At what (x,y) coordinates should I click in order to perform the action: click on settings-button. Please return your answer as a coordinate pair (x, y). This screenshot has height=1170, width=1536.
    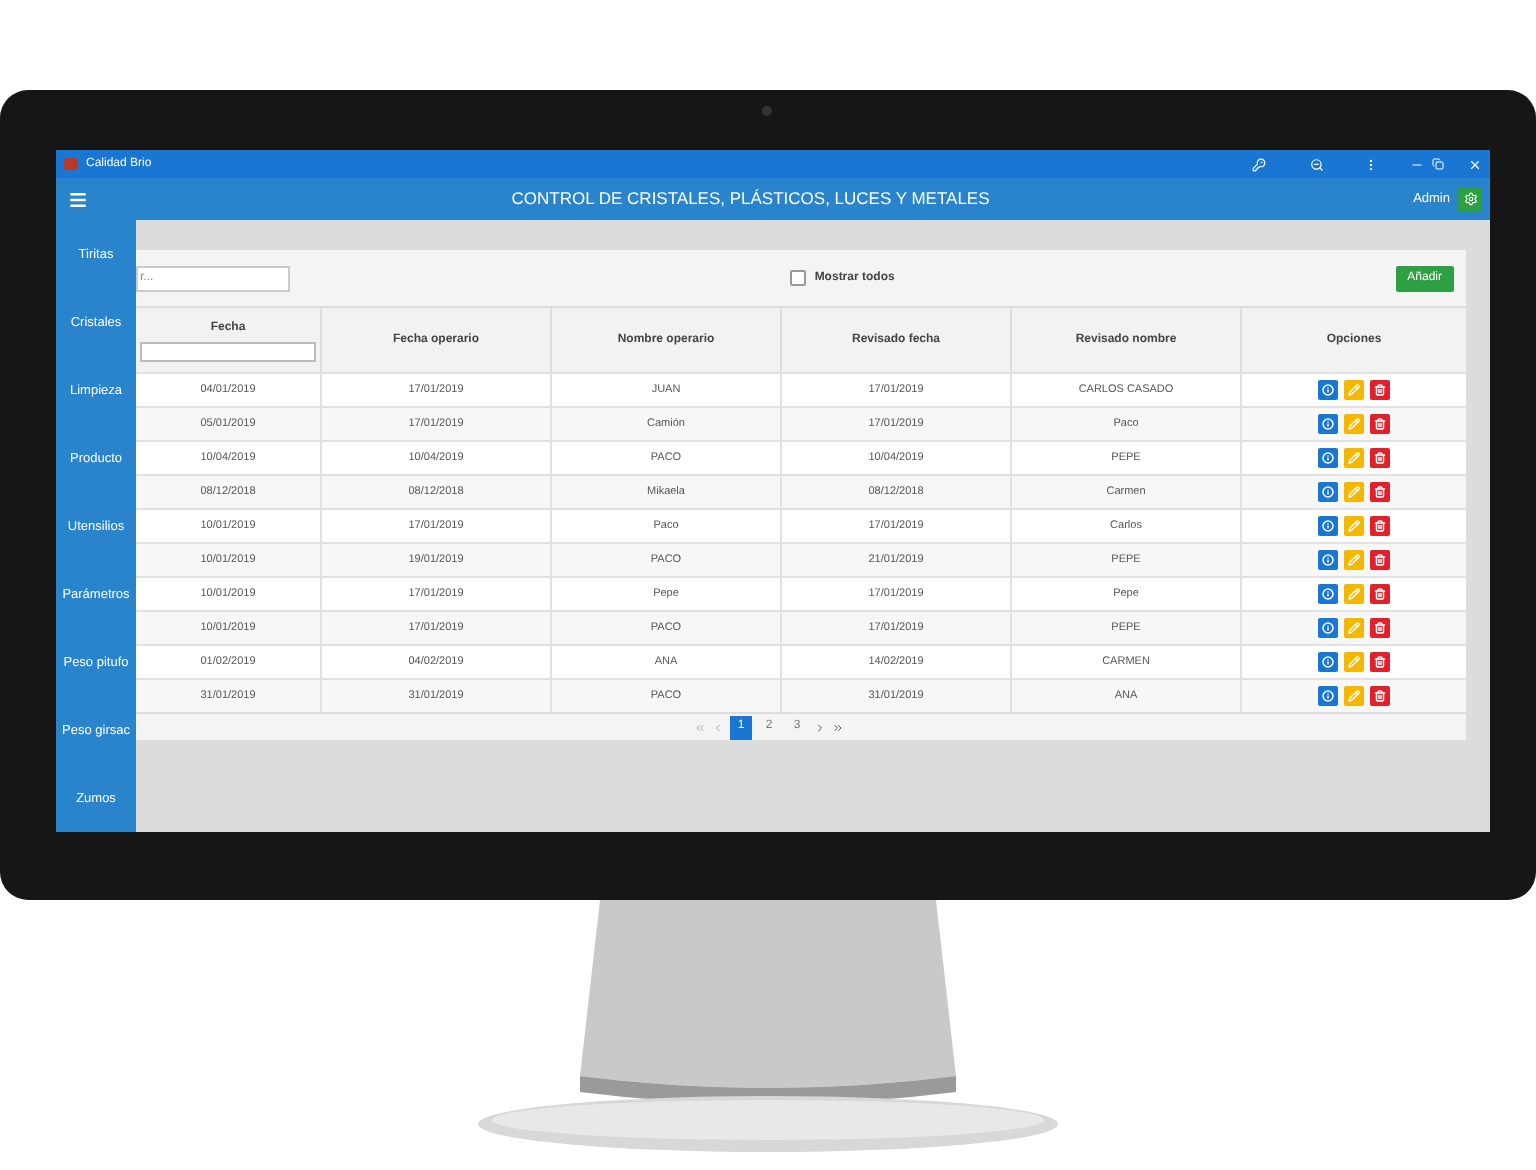
    Looking at the image, I should click on (1470, 199).